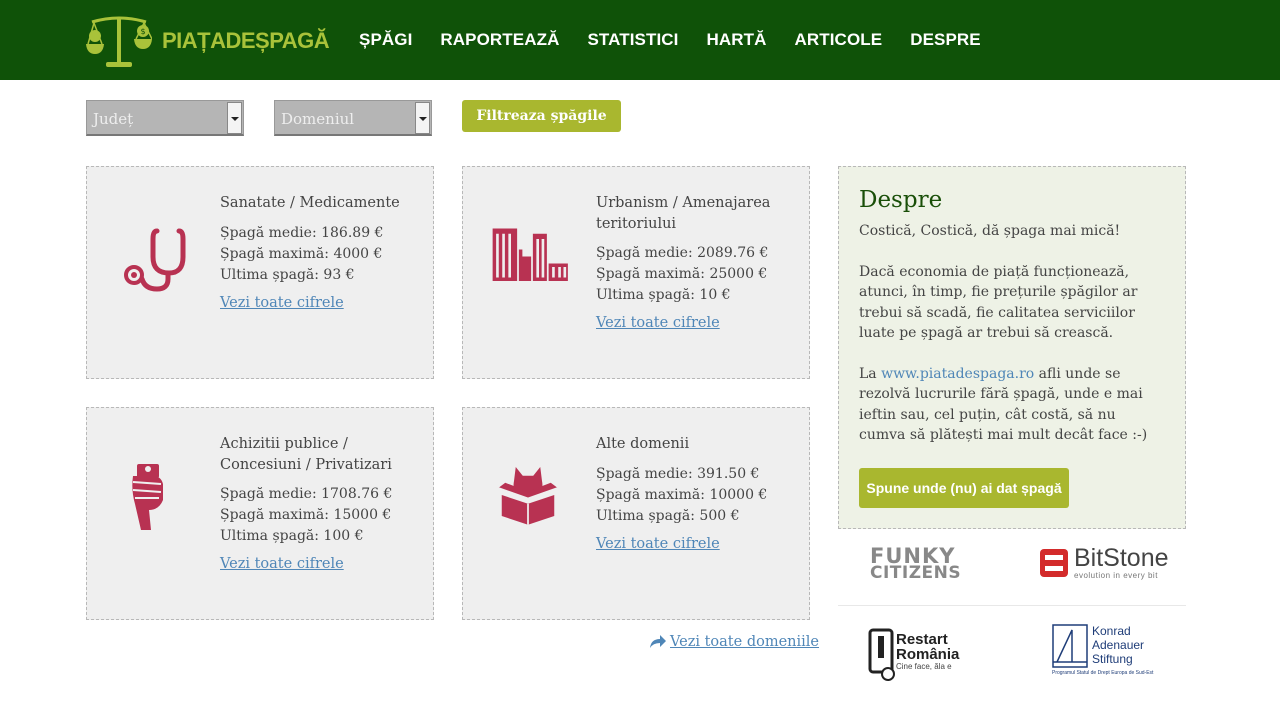  I want to click on about-title: Despre, so click(901, 200).